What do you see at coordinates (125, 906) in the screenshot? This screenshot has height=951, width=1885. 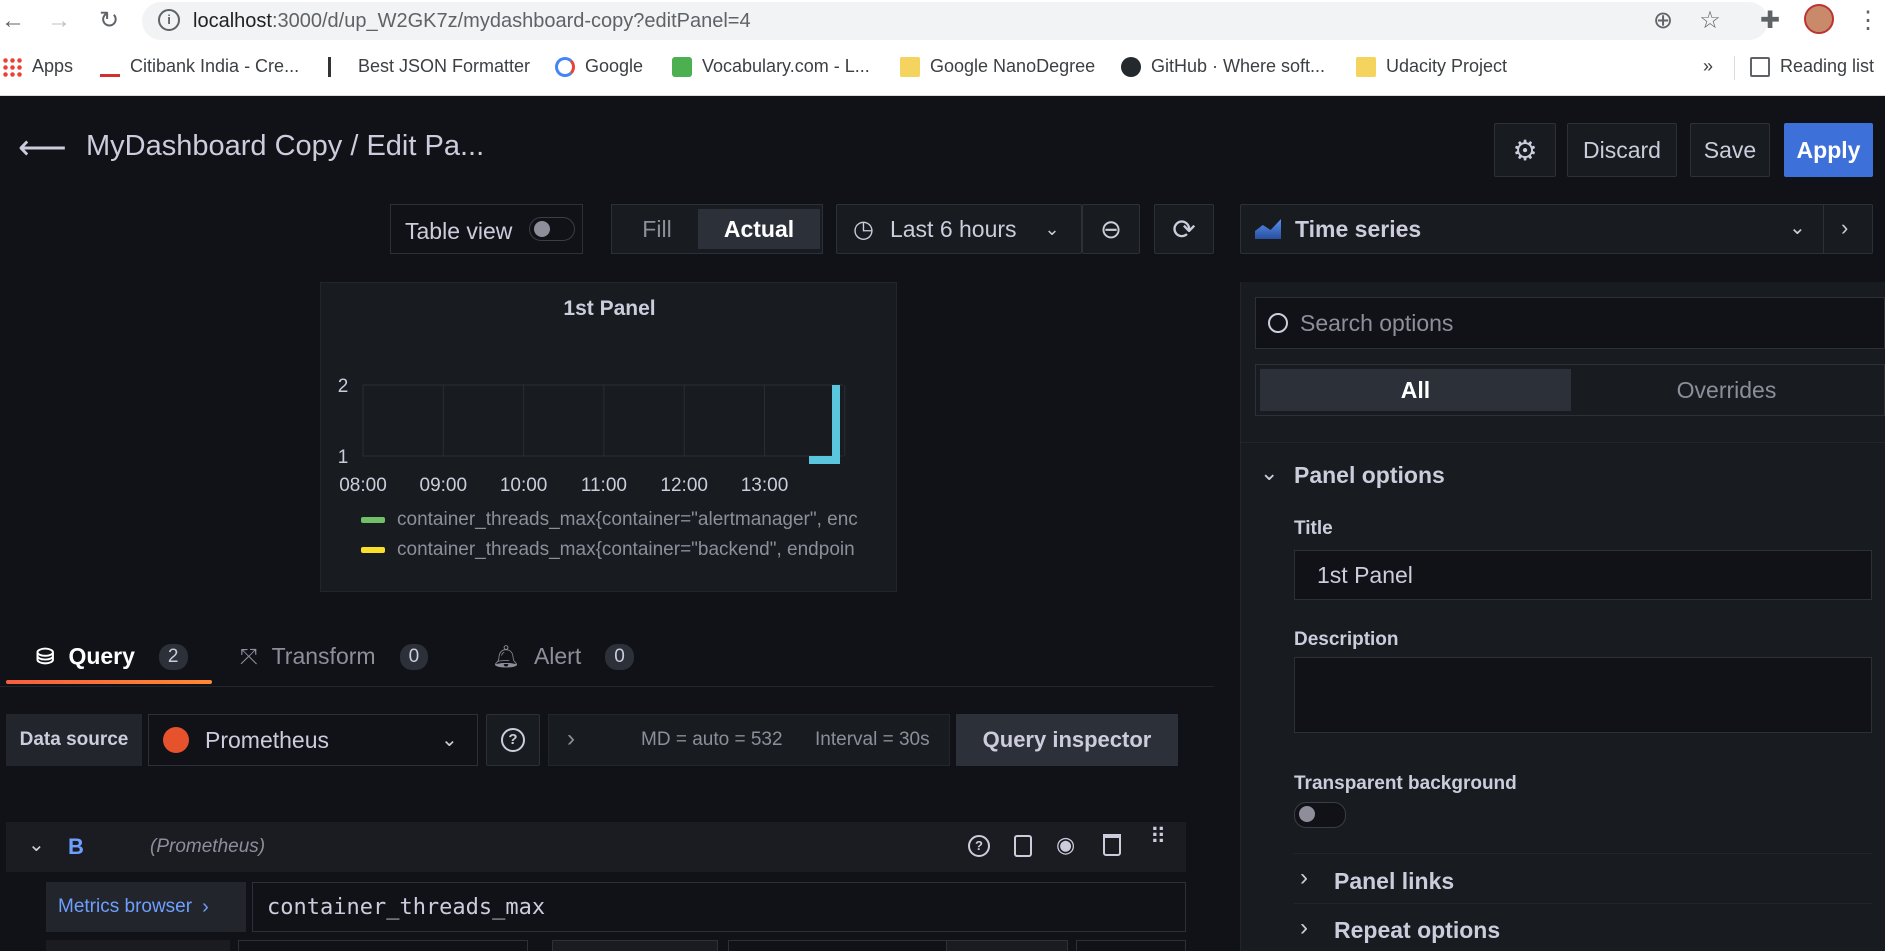 I see `metrics-browser-label: Metrics browser` at bounding box center [125, 906].